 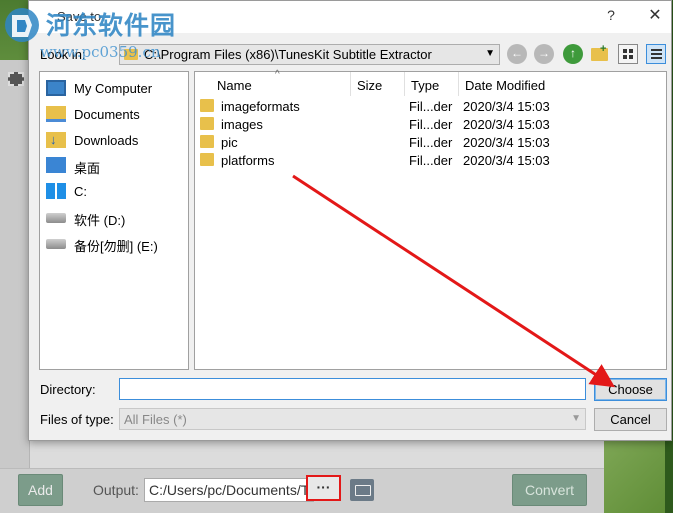 I want to click on add-button: Add, so click(x=40, y=490).